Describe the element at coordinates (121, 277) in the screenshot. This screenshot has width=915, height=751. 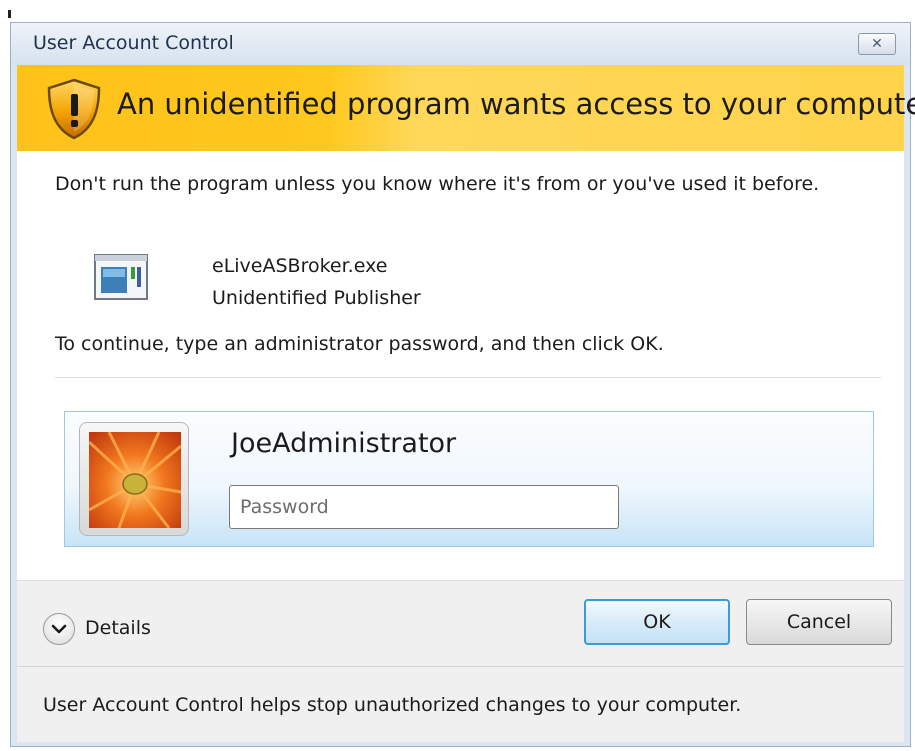
I see `application-icon` at that location.